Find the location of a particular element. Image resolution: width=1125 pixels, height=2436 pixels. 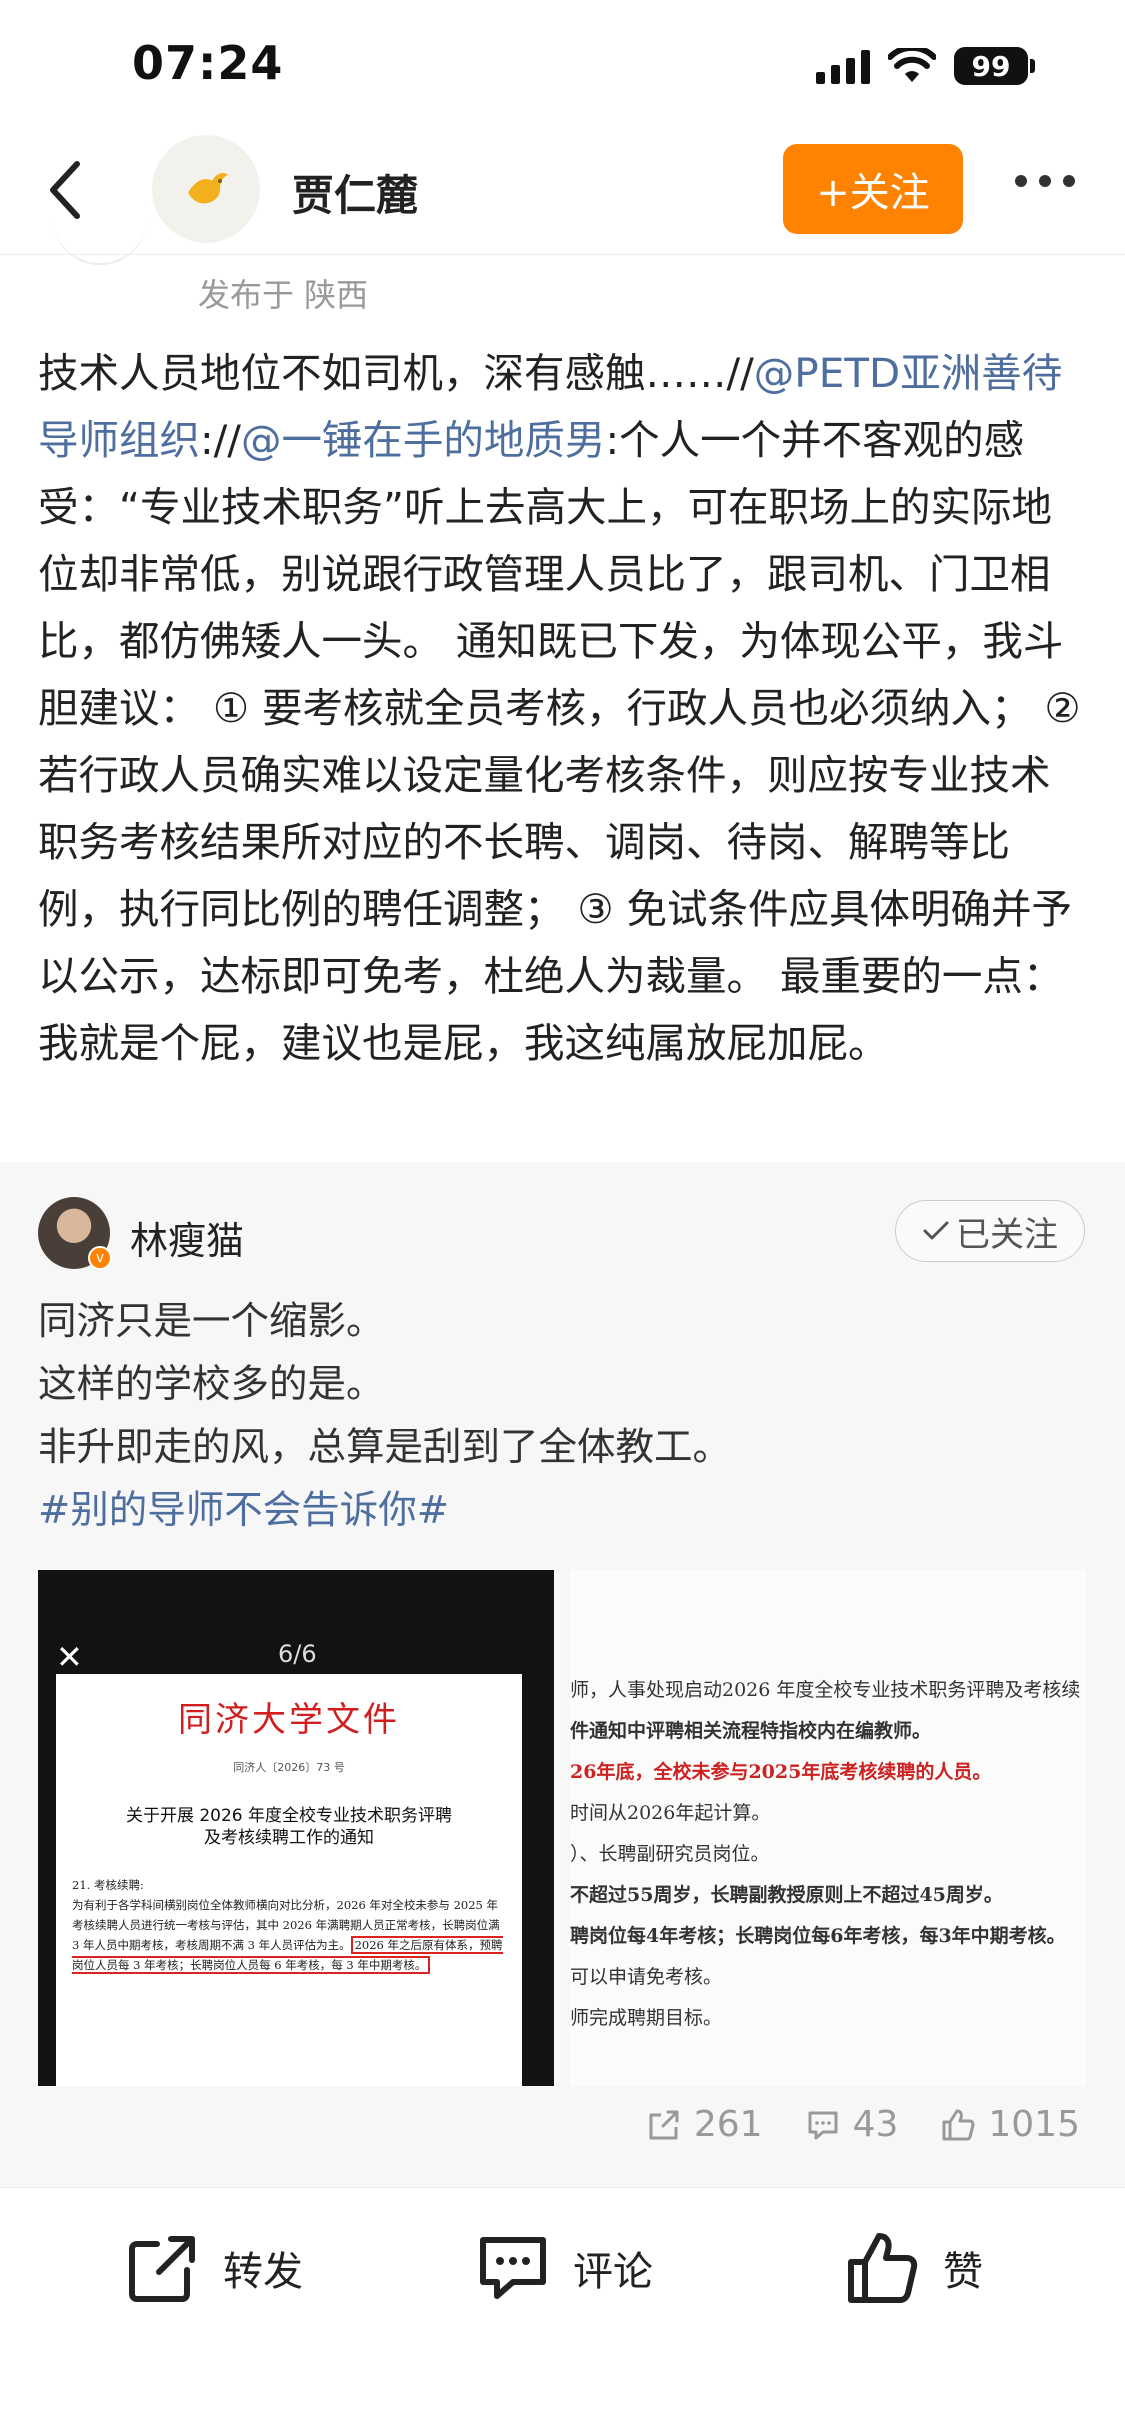

follow-button: +关注 is located at coordinates (873, 189).